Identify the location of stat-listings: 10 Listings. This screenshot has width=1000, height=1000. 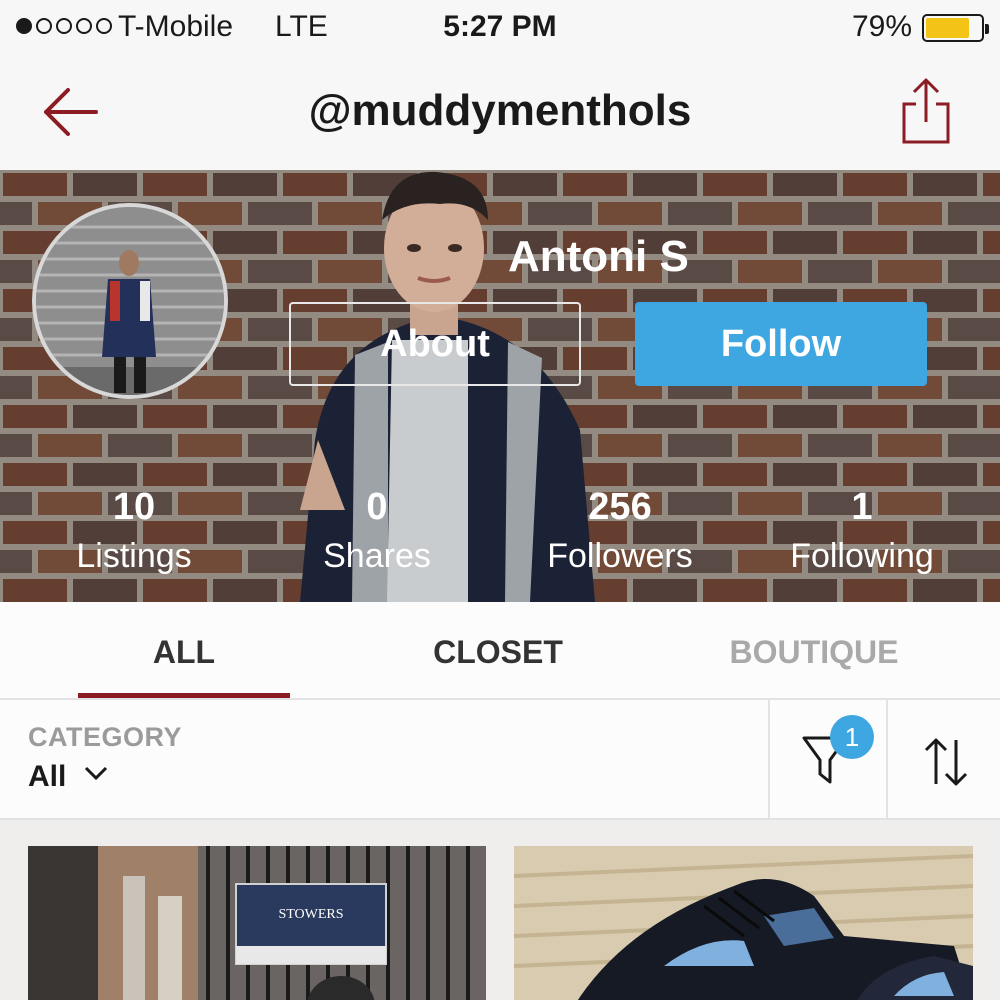
(134, 531).